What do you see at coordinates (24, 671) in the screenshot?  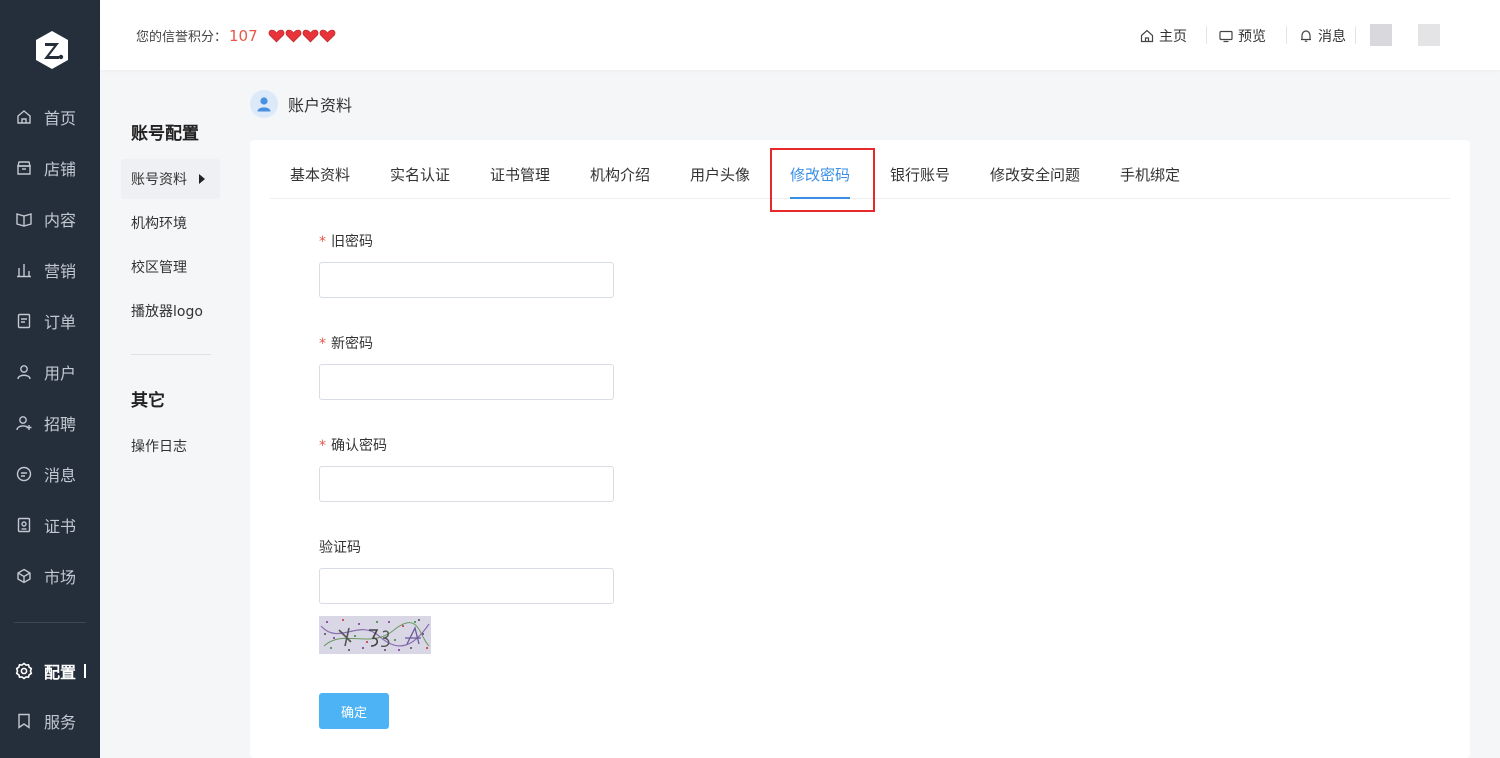 I see `gear-icon` at bounding box center [24, 671].